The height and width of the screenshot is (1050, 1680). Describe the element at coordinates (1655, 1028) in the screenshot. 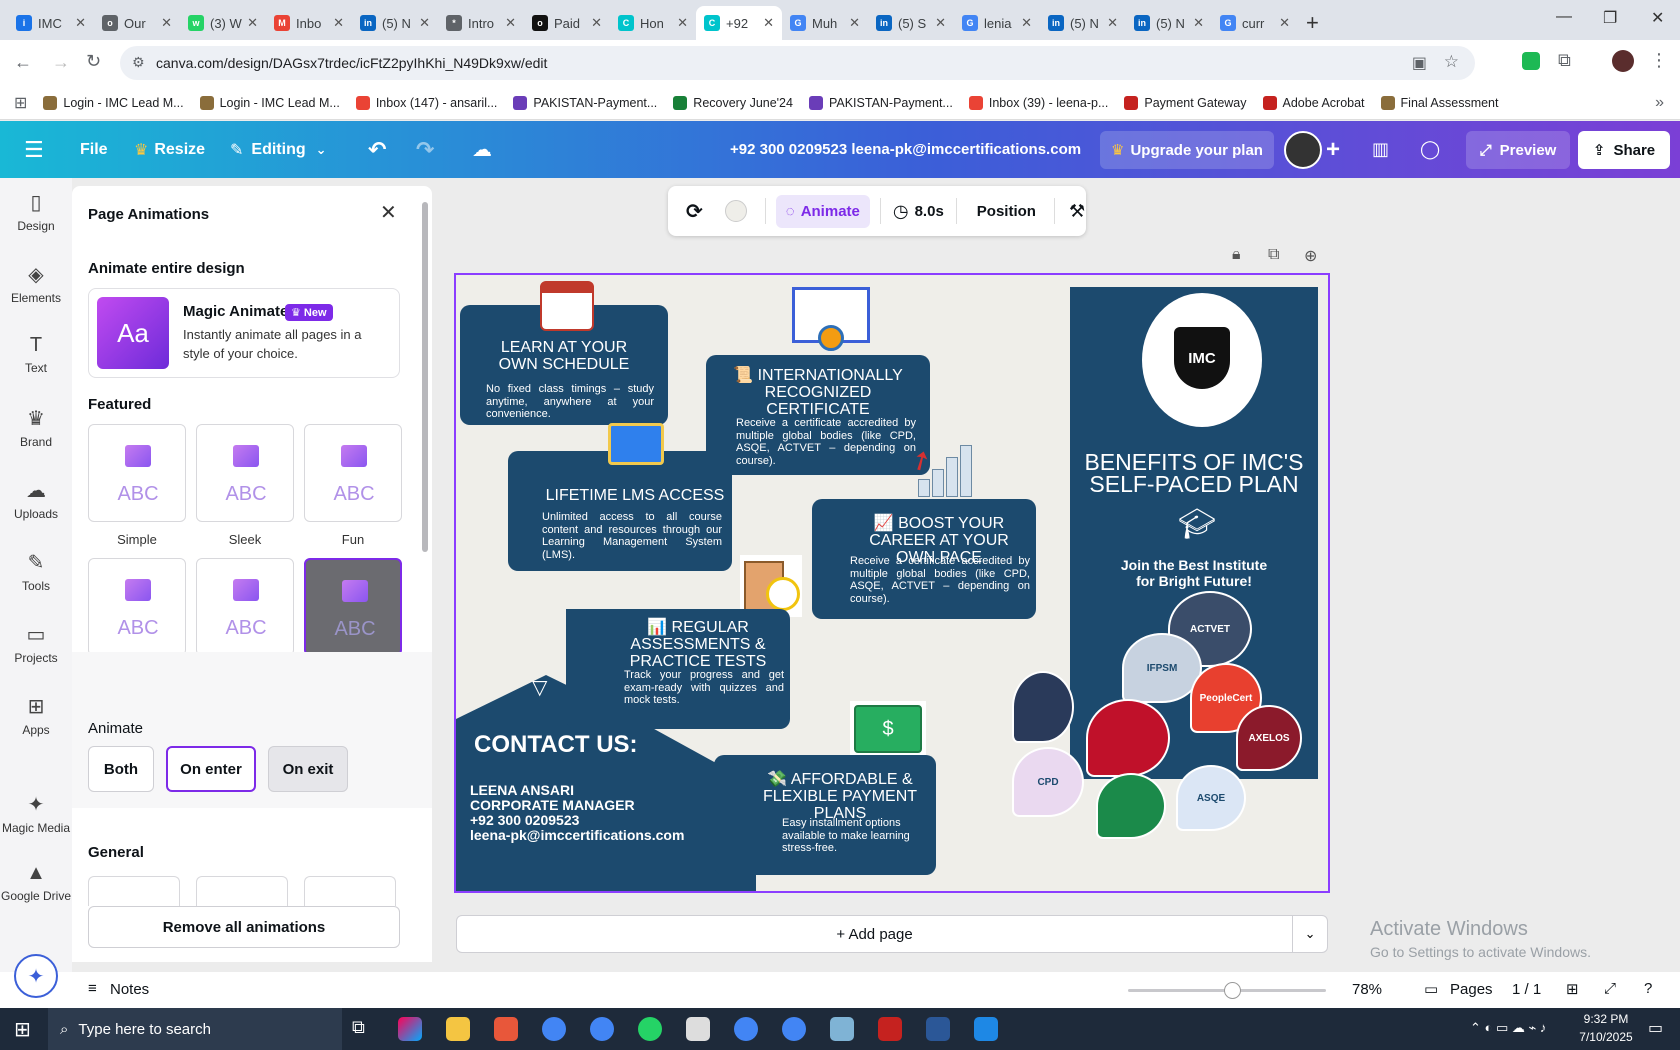

I see `notifications-icon: ▭` at that location.